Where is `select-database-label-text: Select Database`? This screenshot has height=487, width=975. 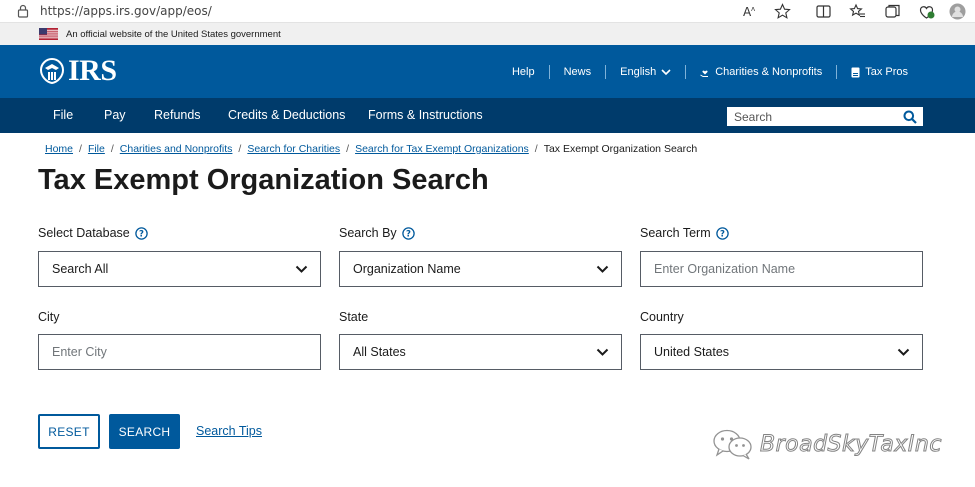
select-database-label-text: Select Database is located at coordinates (84, 233).